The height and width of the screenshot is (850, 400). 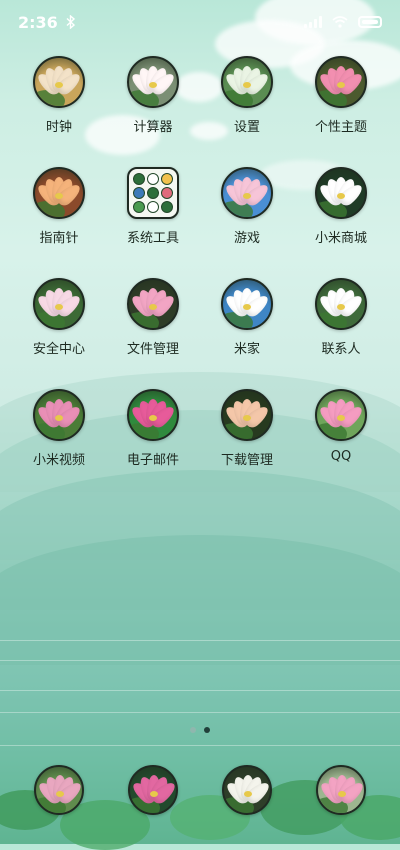 What do you see at coordinates (70, 22) in the screenshot?
I see `bluetooth-icon` at bounding box center [70, 22].